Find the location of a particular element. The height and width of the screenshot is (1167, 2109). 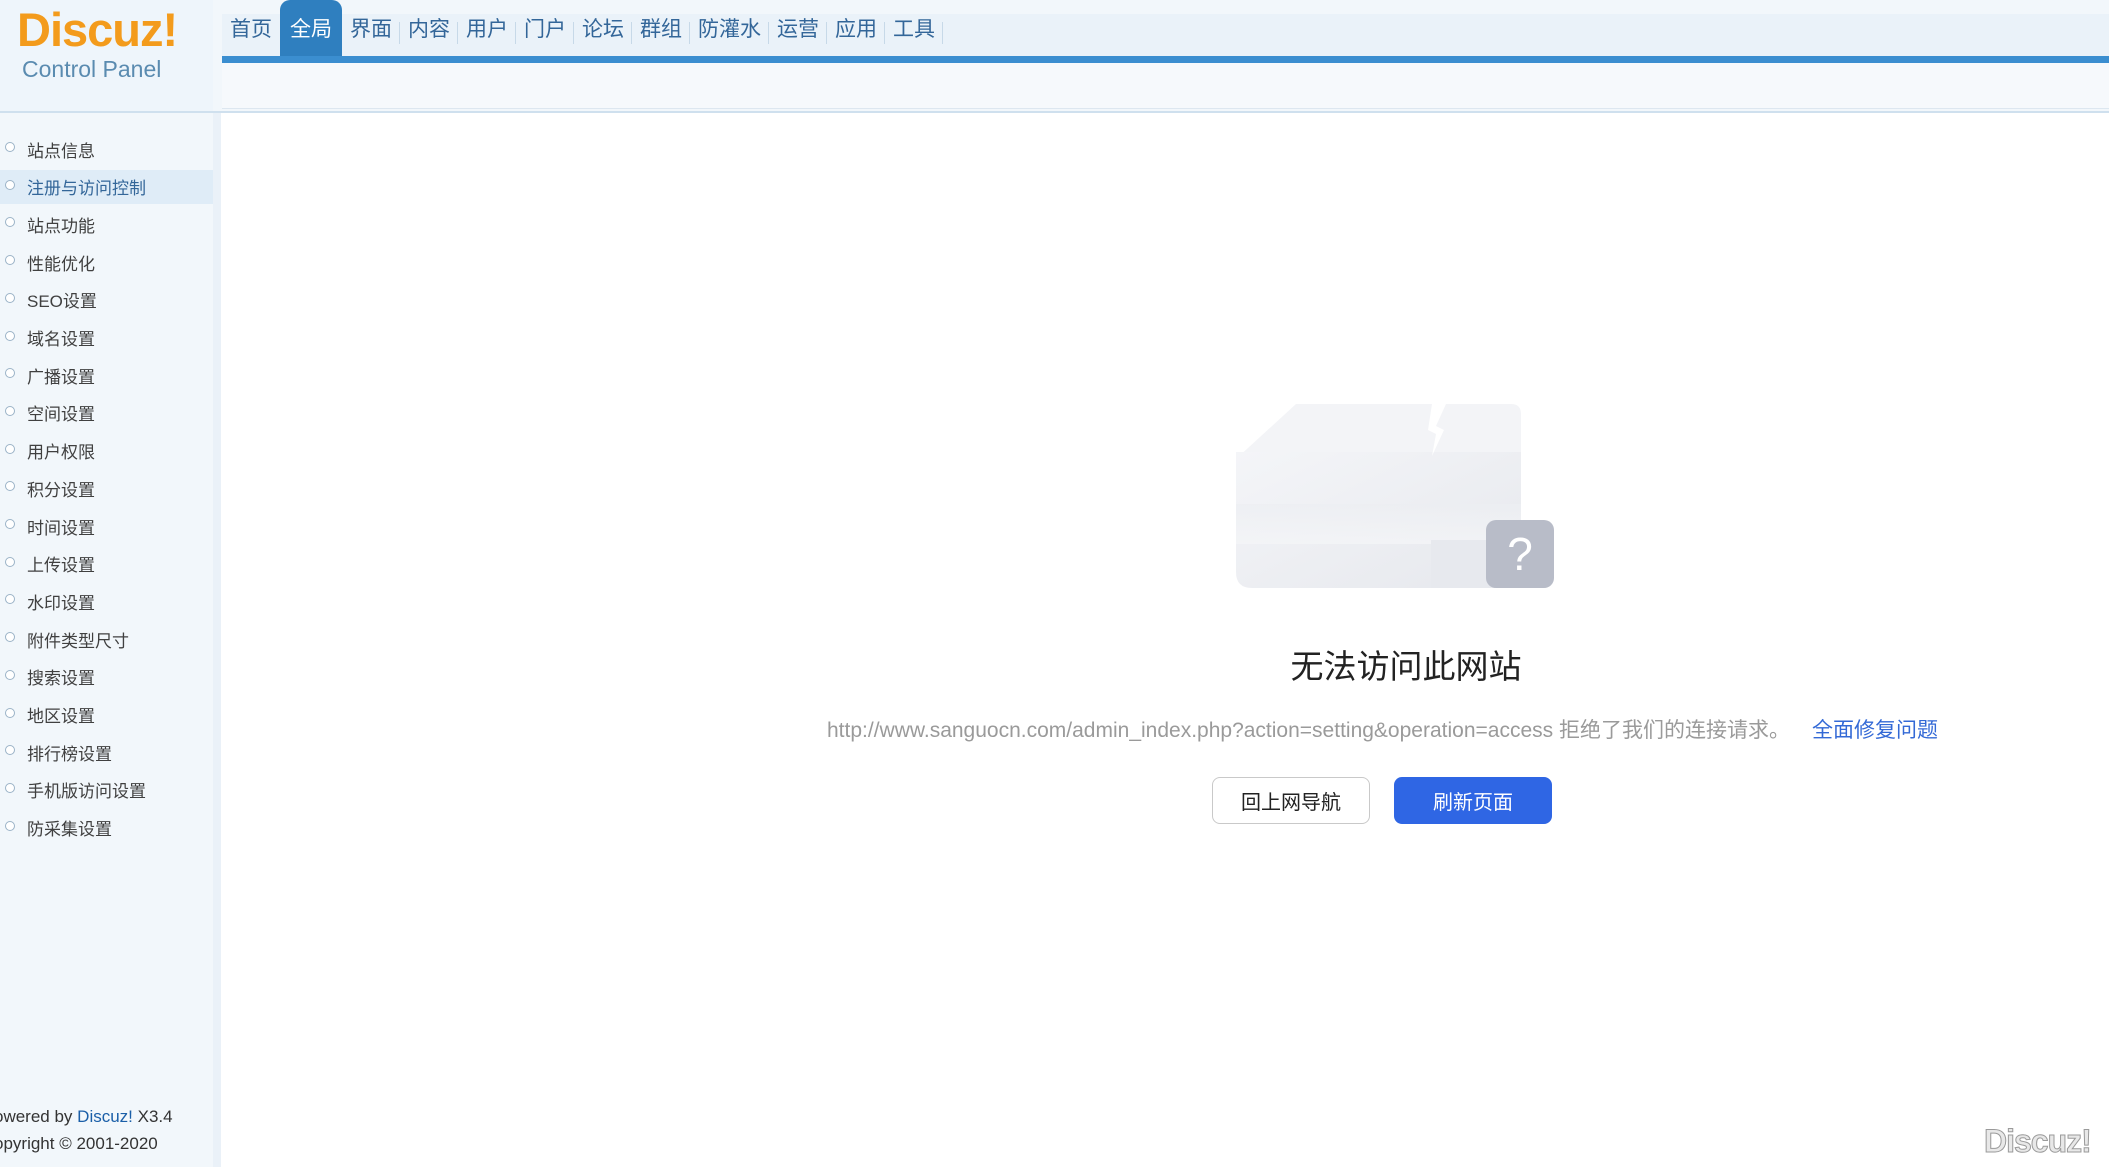

nav-tab-label: 工具 is located at coordinates (914, 29).